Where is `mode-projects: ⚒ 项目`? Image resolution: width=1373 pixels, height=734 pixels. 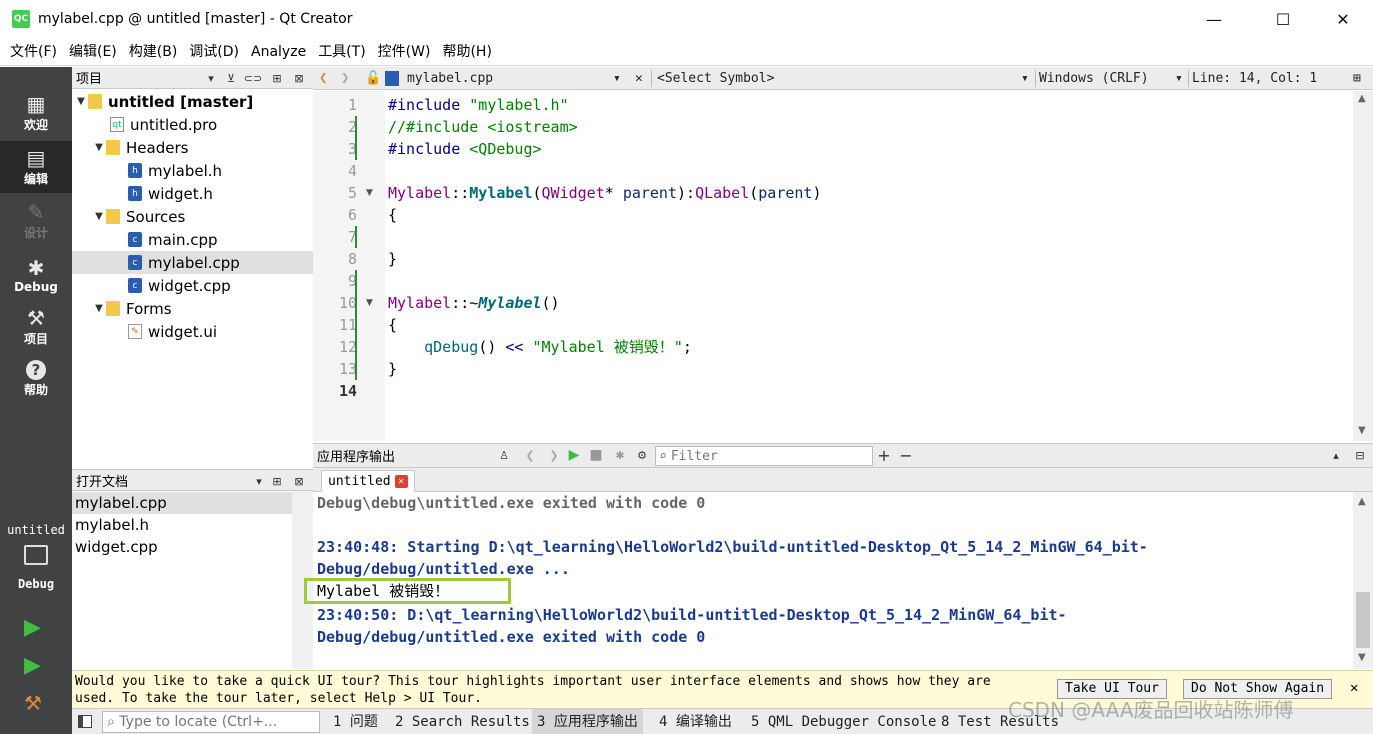
mode-projects: ⚒ 项目 is located at coordinates (36, 327).